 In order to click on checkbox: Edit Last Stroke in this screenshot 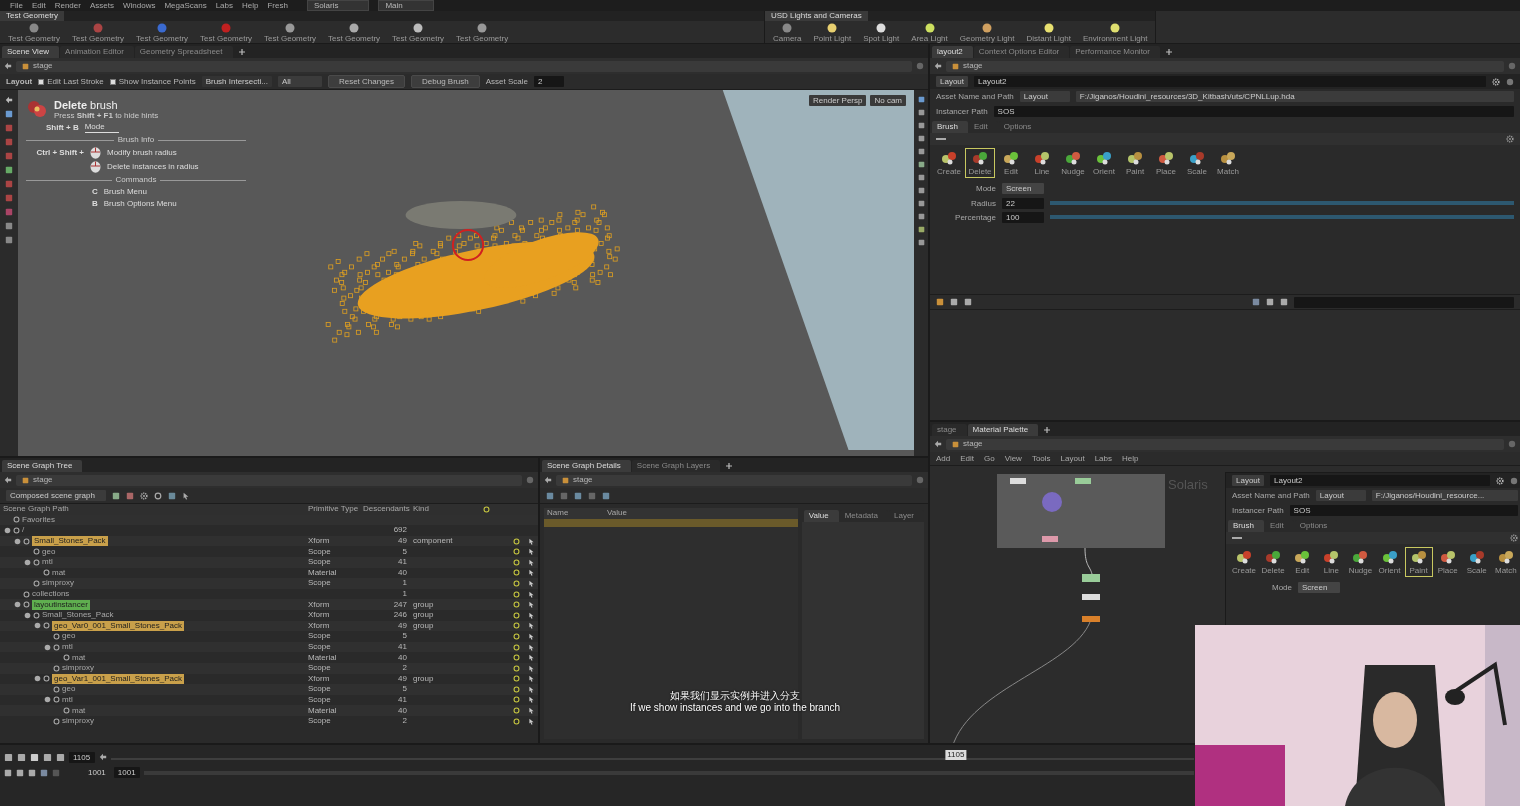, I will do `click(71, 81)`.